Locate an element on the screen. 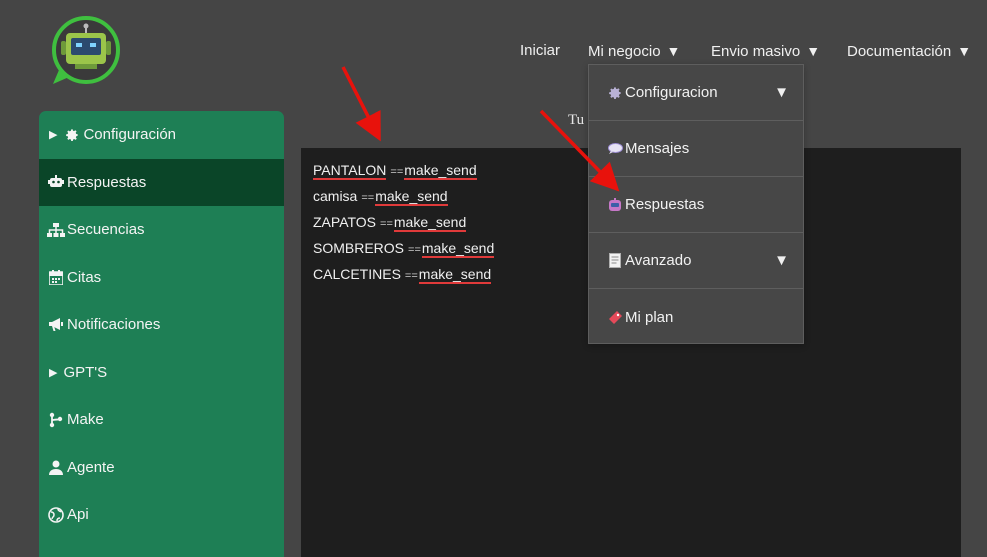 The width and height of the screenshot is (987, 557). annotation-arrow is located at coordinates (361, 104).